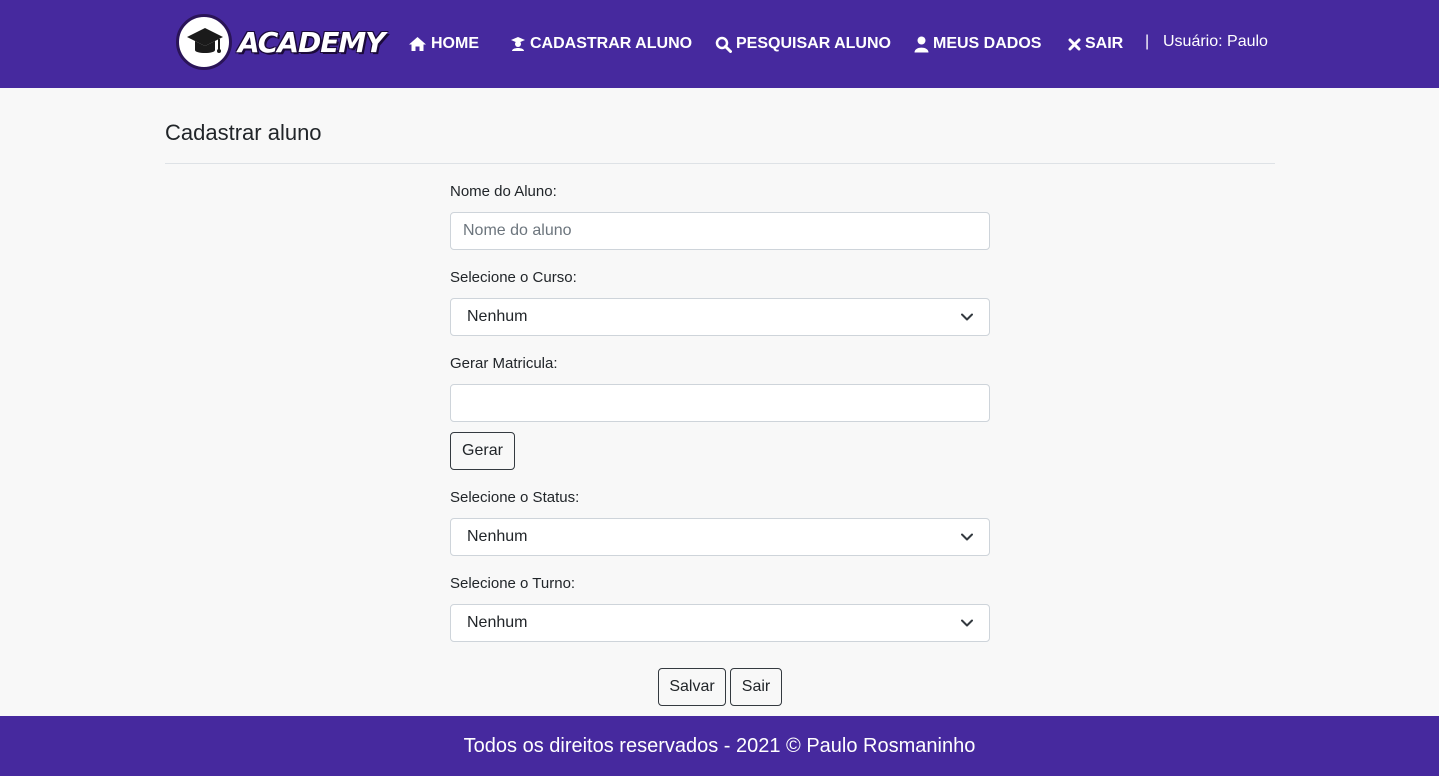 This screenshot has width=1439, height=776. What do you see at coordinates (720, 403) in the screenshot?
I see `matricula-input` at bounding box center [720, 403].